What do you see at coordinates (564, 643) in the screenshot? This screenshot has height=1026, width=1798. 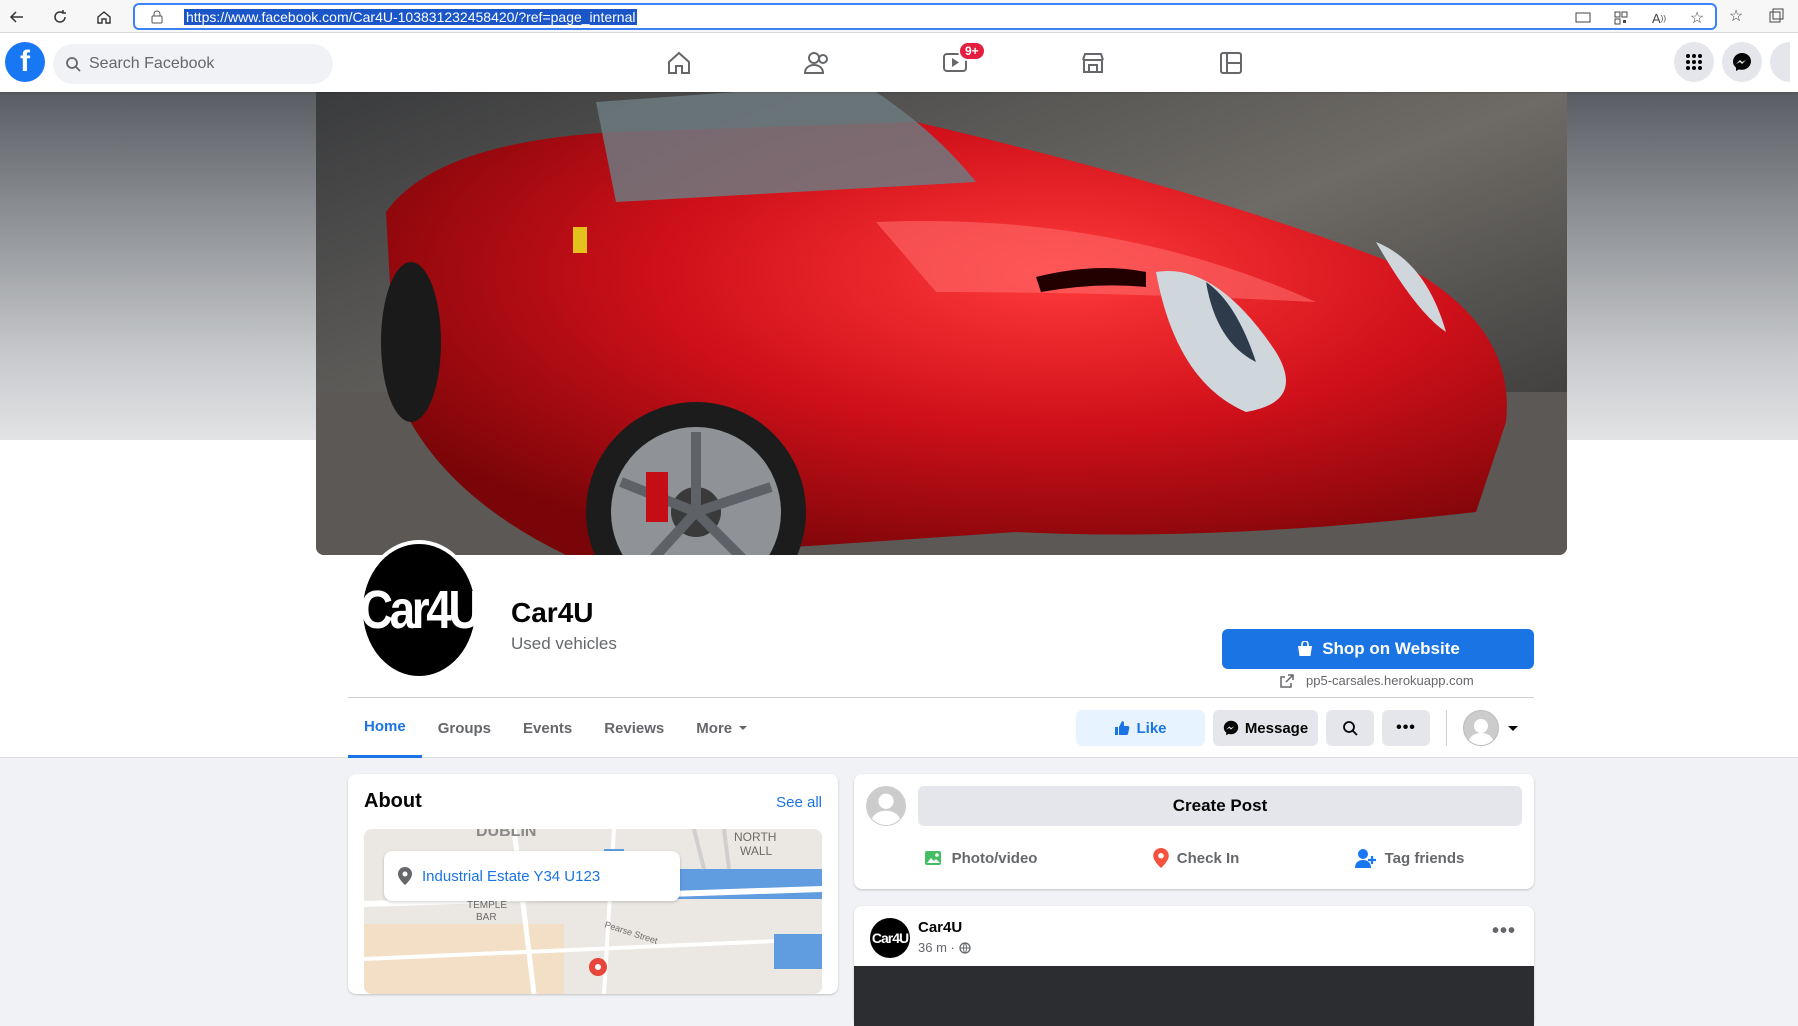 I see `page-category: Used vehicles` at bounding box center [564, 643].